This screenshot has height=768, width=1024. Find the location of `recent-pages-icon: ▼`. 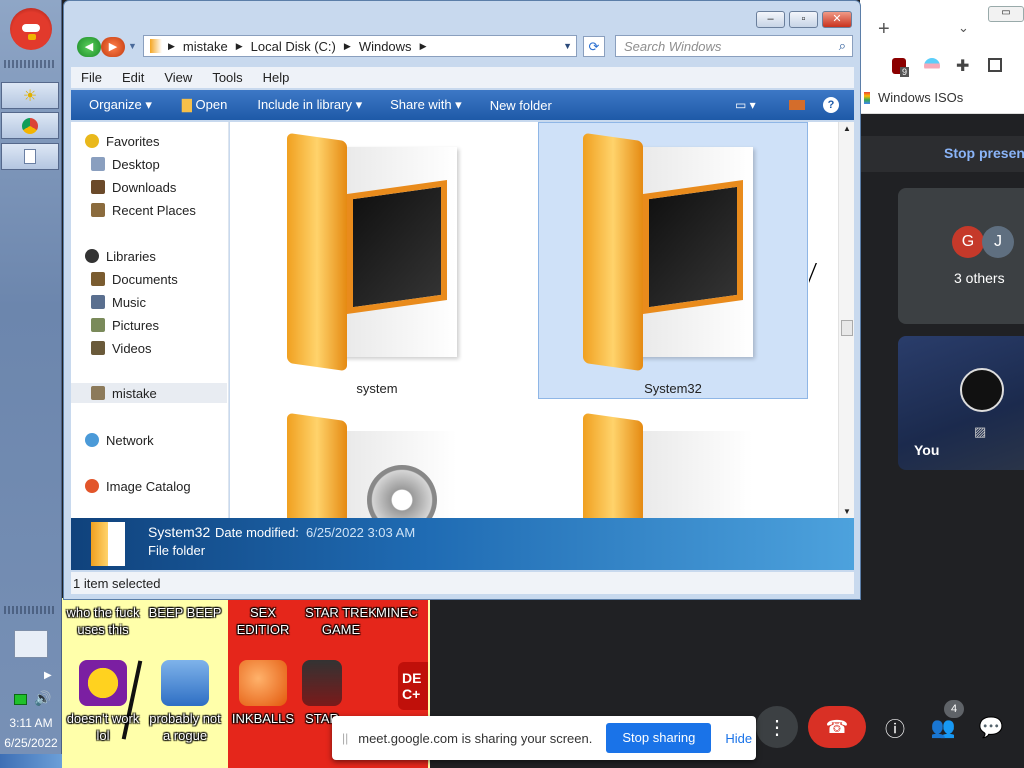

recent-pages-icon: ▼ is located at coordinates (132, 46).